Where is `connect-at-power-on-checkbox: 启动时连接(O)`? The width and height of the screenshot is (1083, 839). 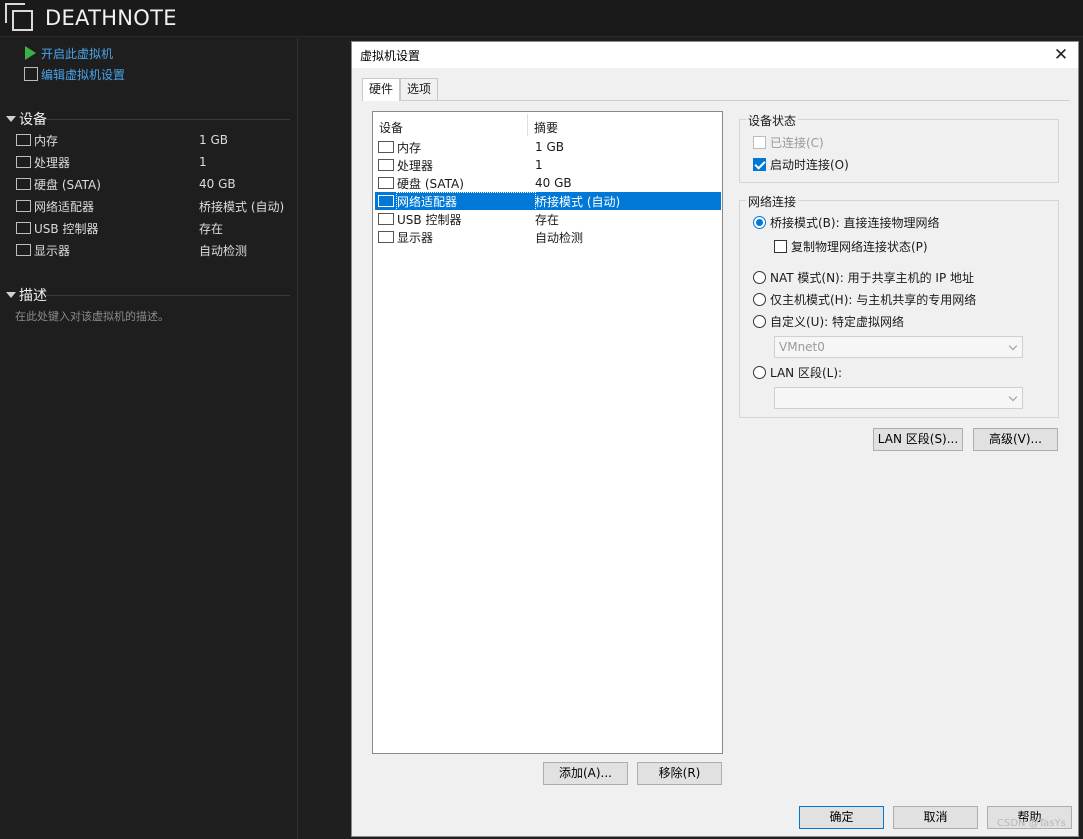
connect-at-power-on-checkbox: 启动时连接(O) is located at coordinates (801, 164).